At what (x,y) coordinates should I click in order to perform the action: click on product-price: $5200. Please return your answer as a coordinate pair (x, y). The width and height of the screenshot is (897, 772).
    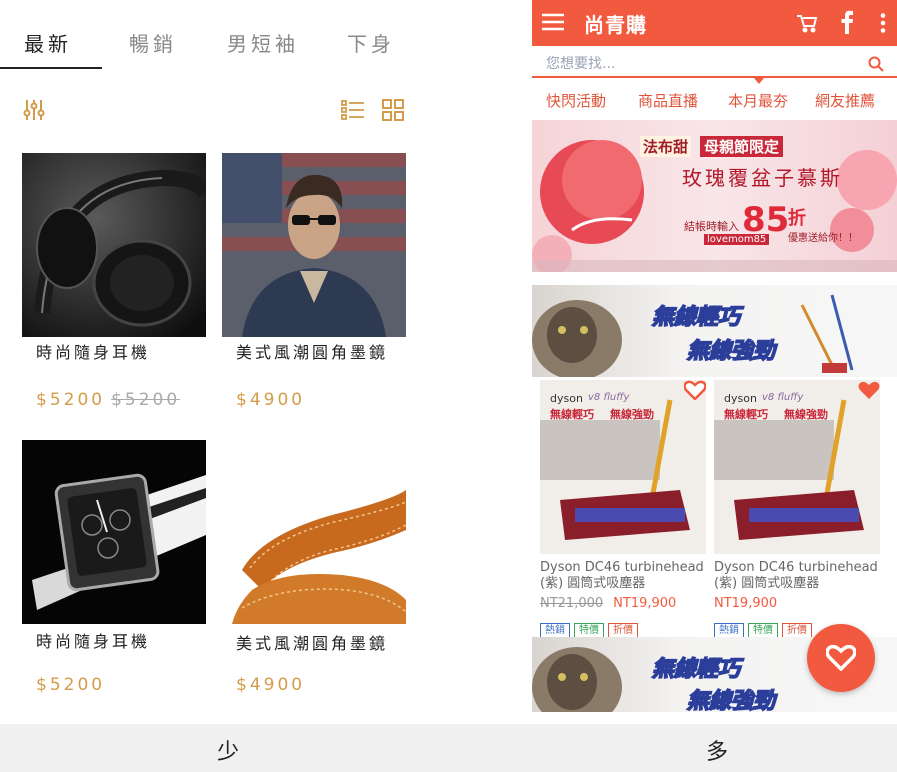
    Looking at the image, I should click on (71, 685).